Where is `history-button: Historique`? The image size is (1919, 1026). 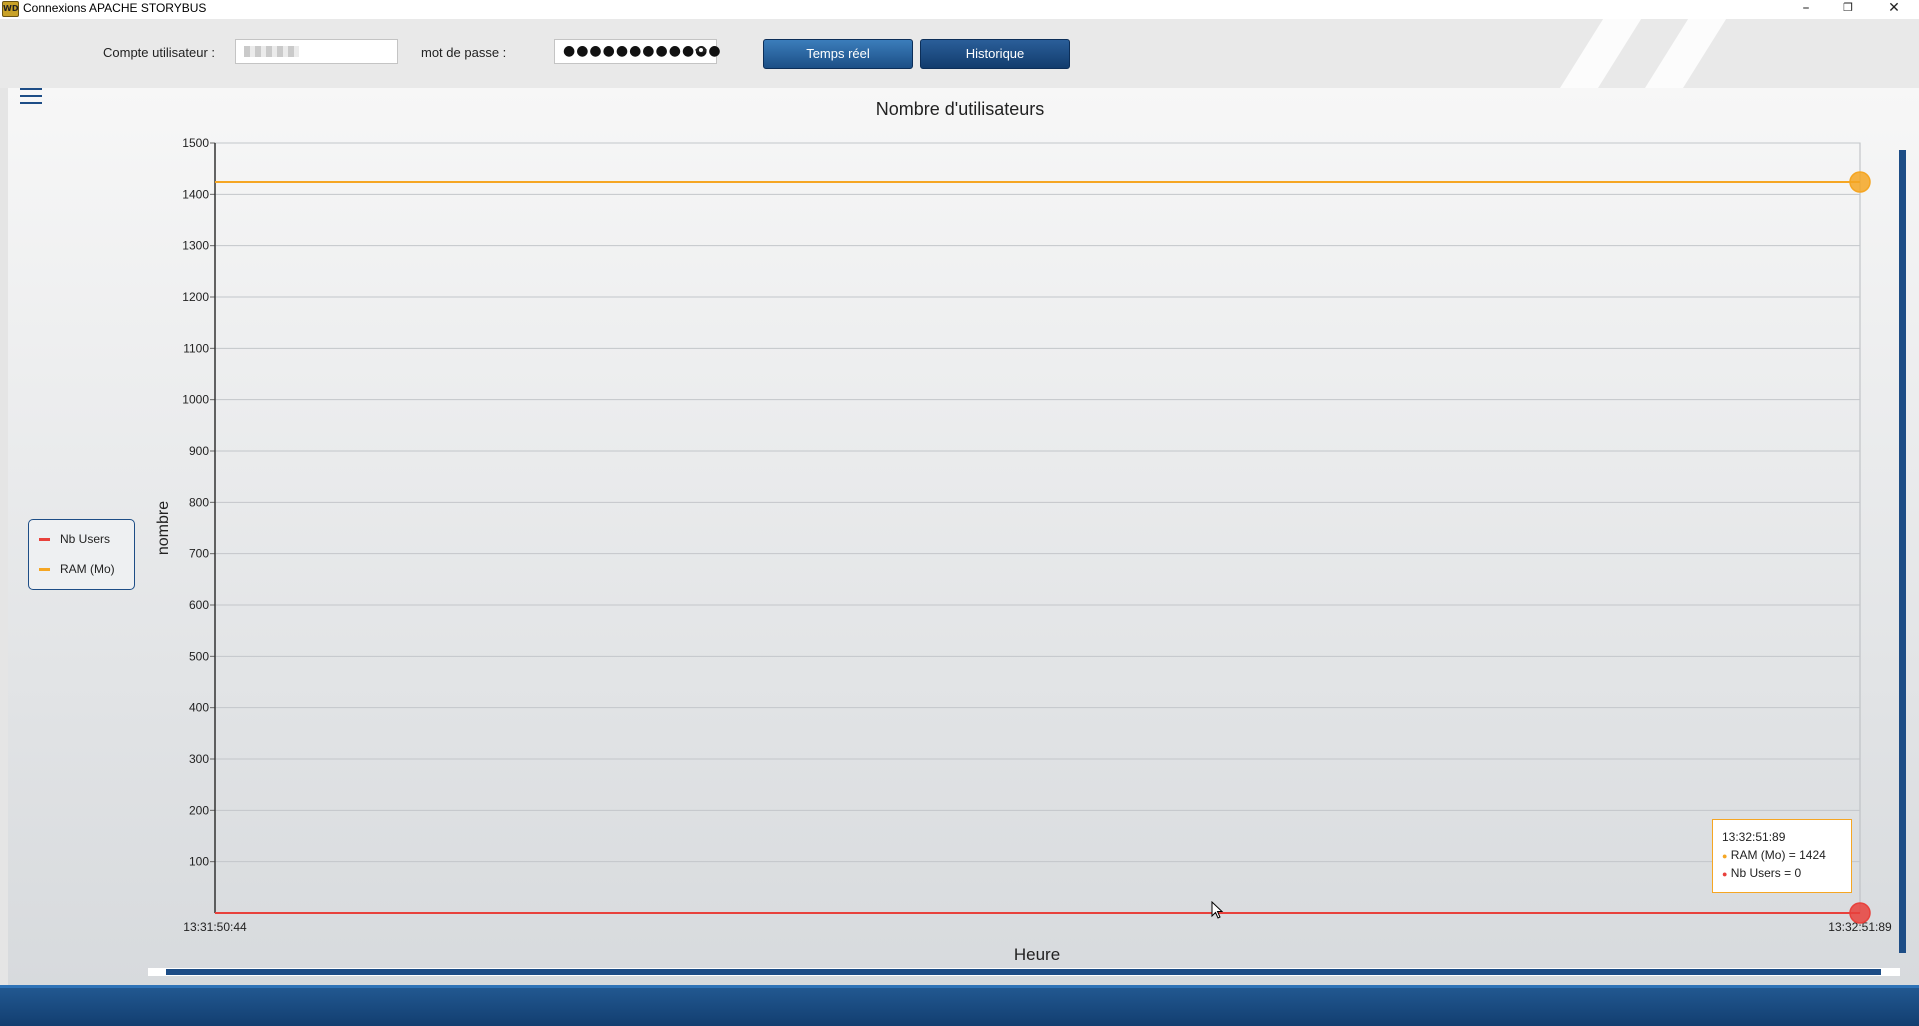 history-button: Historique is located at coordinates (995, 54).